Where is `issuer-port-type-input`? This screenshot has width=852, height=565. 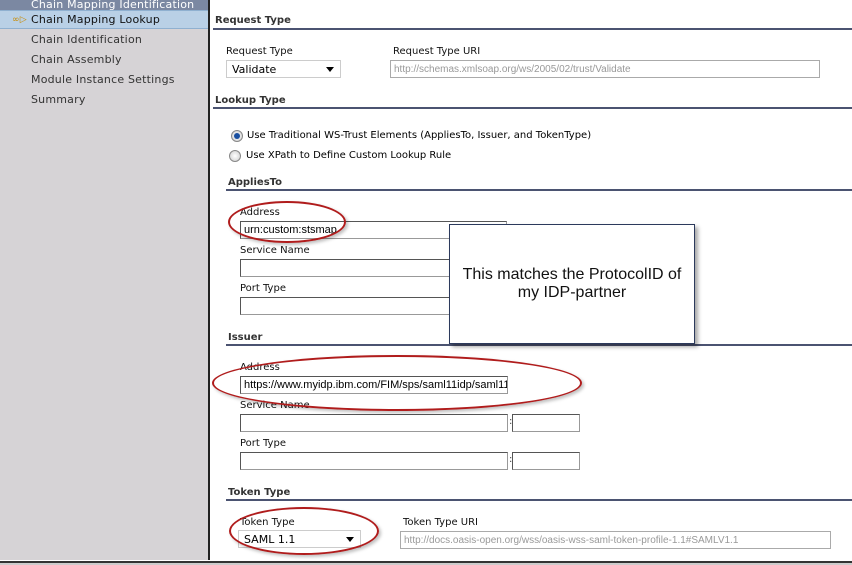 issuer-port-type-input is located at coordinates (374, 461).